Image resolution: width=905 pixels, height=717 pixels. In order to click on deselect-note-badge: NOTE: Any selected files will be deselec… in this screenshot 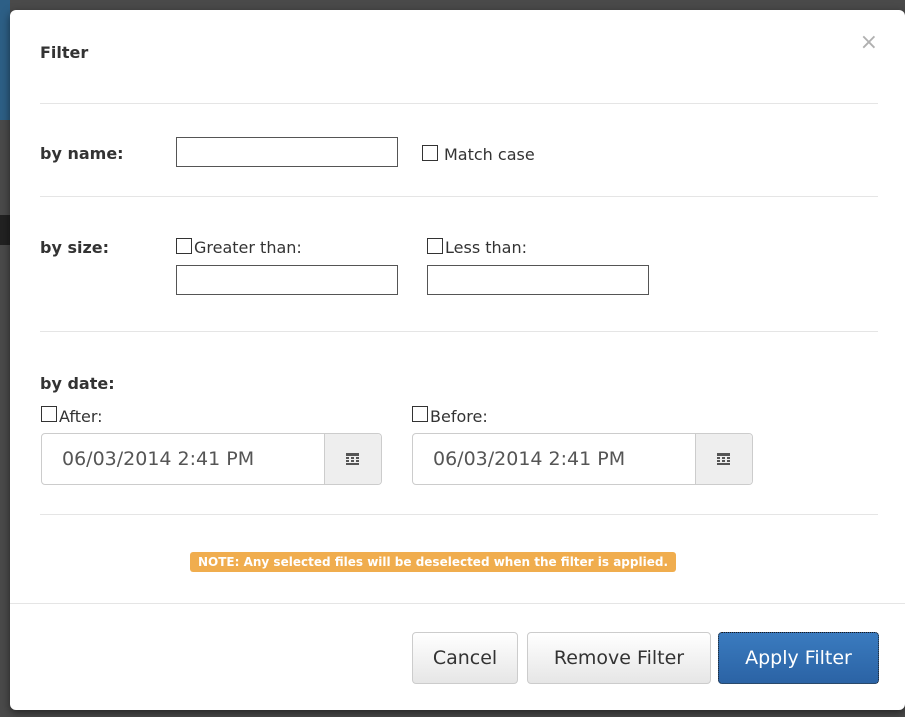, I will do `click(433, 562)`.